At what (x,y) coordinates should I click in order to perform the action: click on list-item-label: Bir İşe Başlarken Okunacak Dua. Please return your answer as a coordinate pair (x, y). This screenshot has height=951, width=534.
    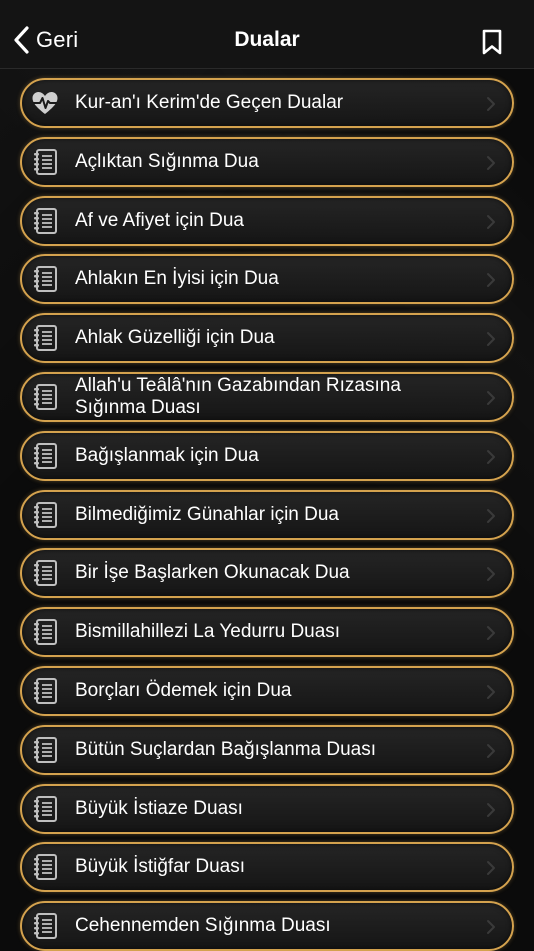
    Looking at the image, I should click on (212, 572).